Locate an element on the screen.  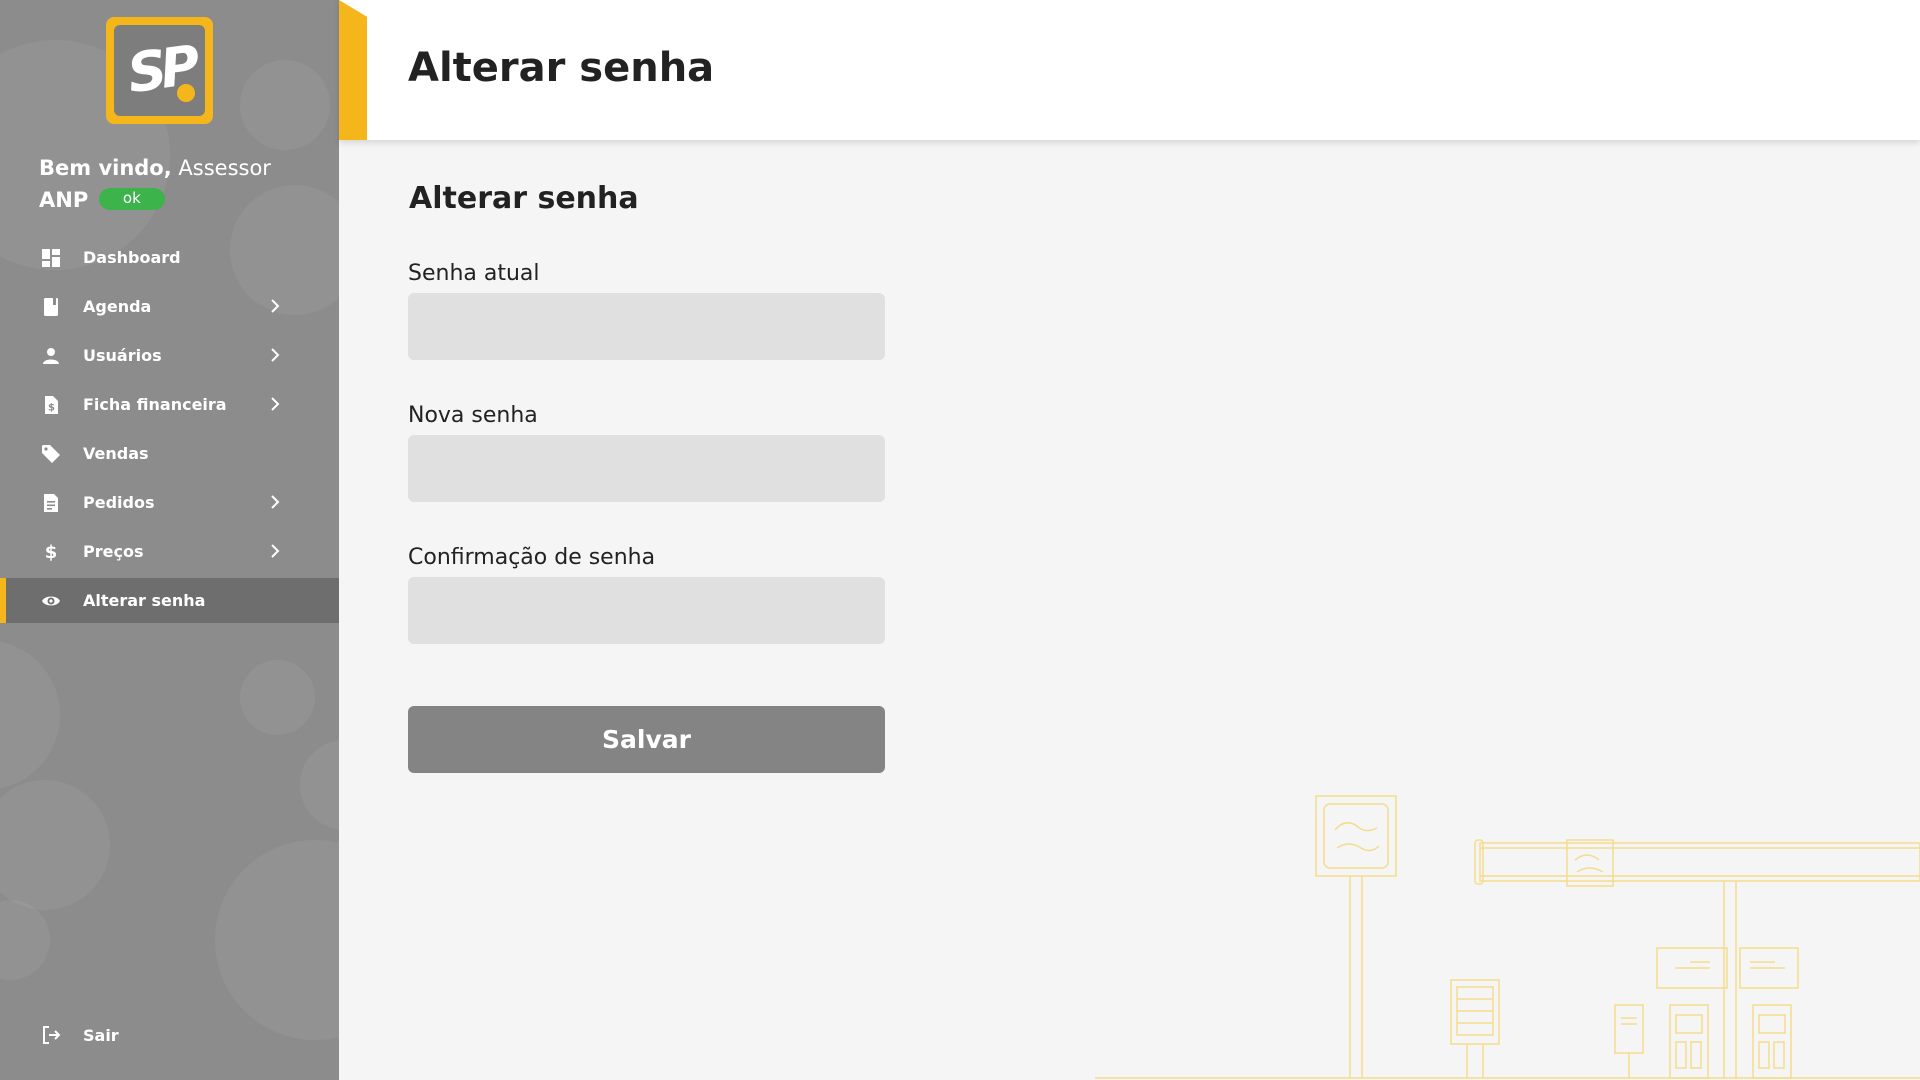
tag-icon is located at coordinates (51, 454).